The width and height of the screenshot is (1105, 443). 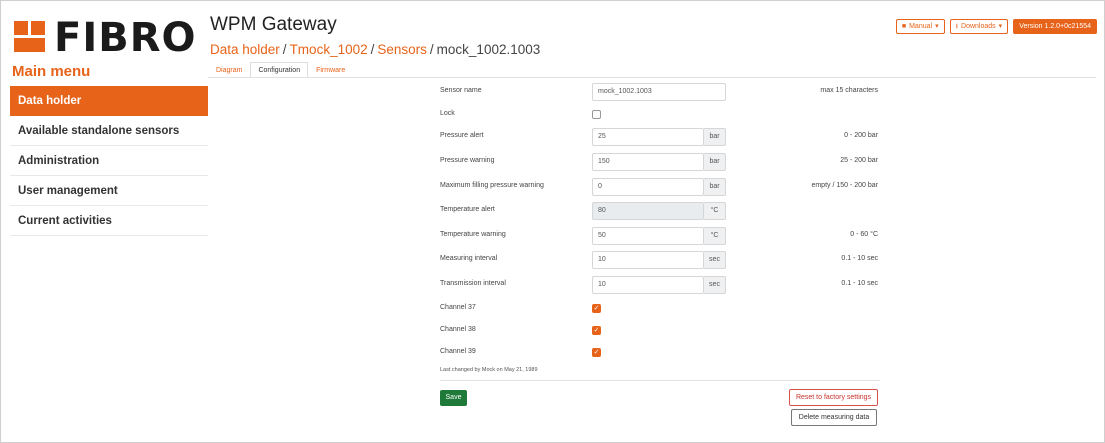 What do you see at coordinates (660, 309) in the screenshot?
I see `channel-37-row: Channel 37 ✓` at bounding box center [660, 309].